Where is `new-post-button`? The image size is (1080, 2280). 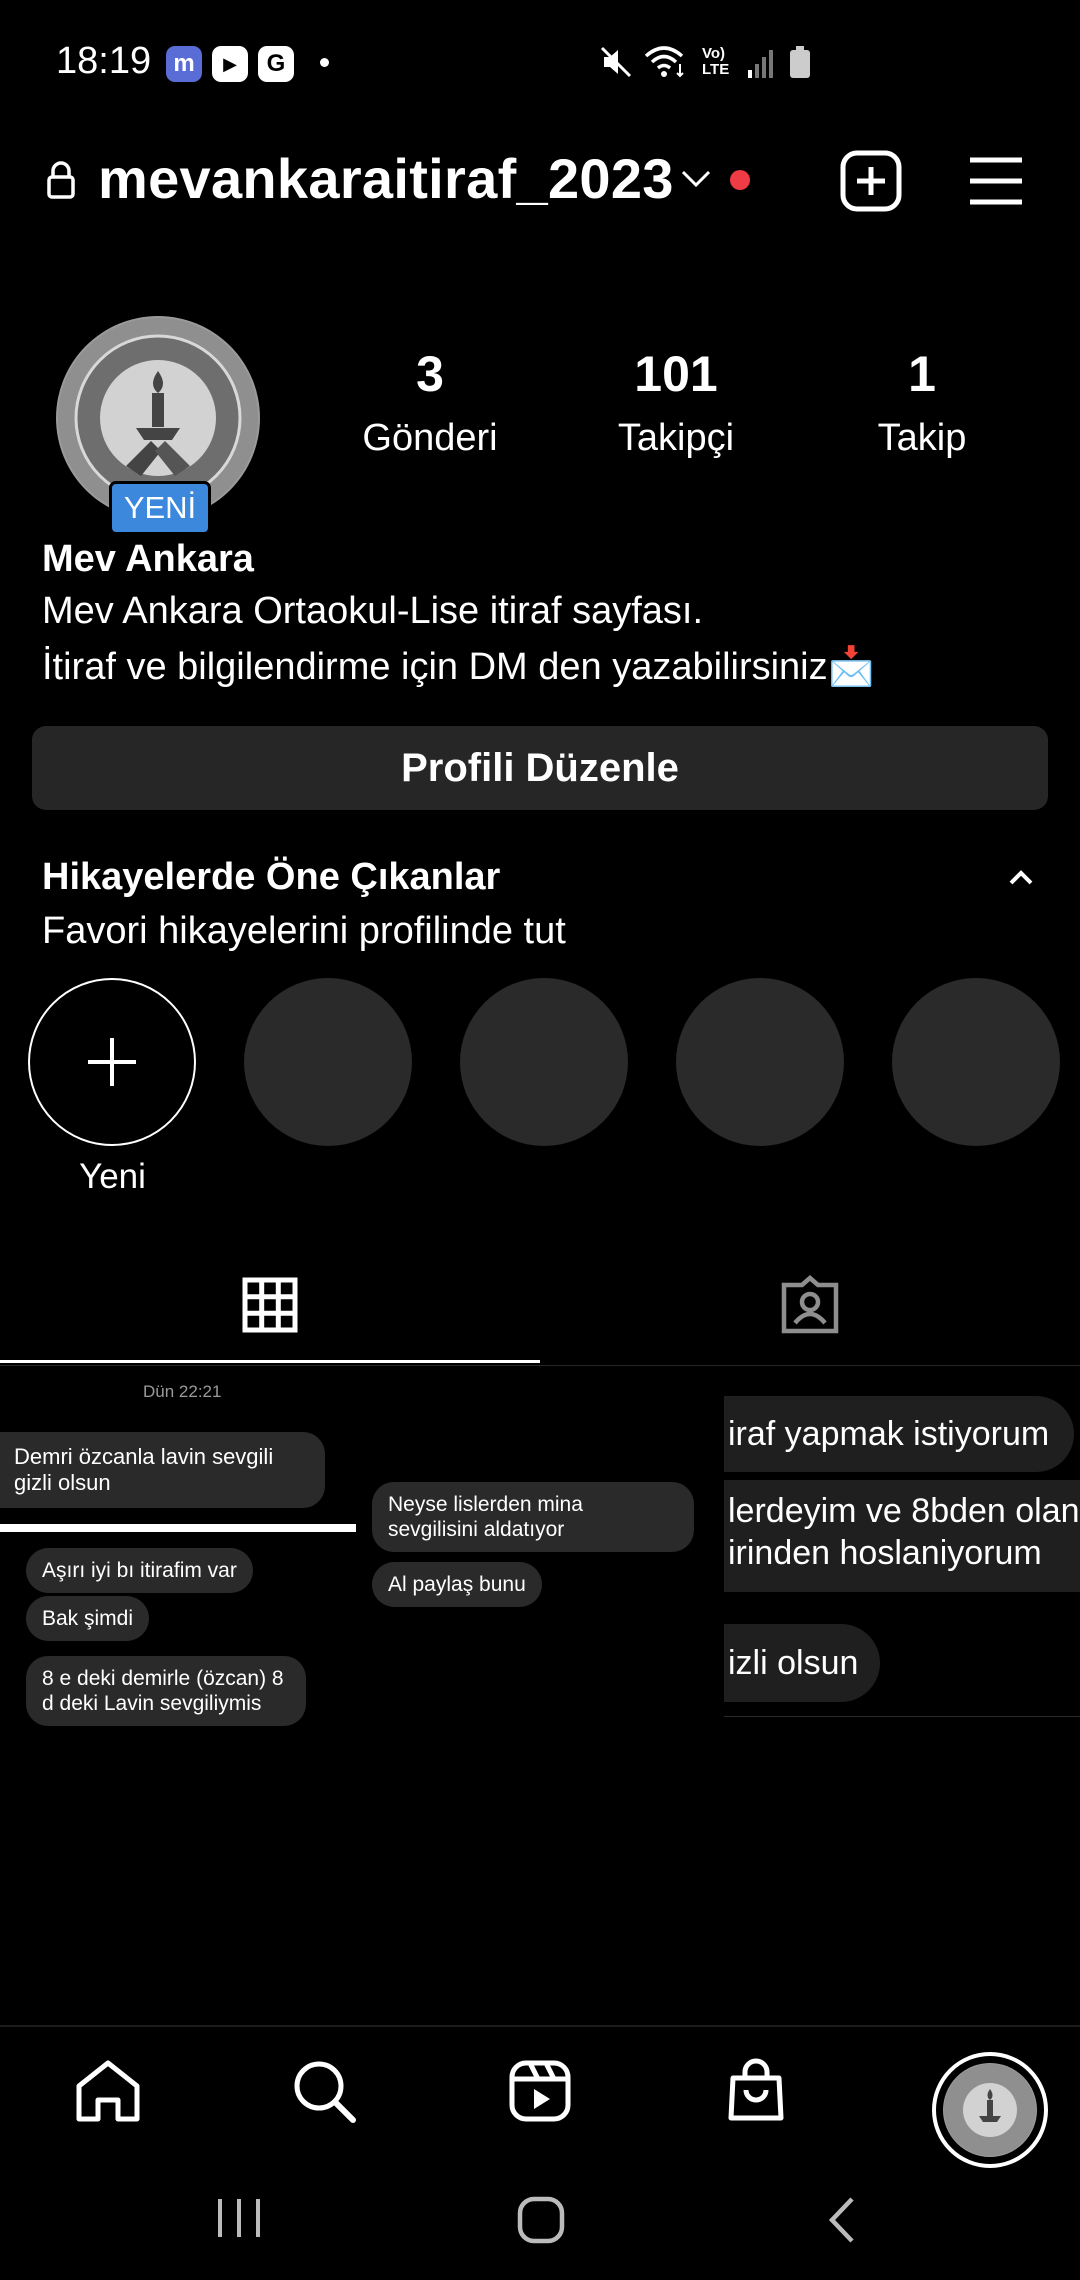
new-post-button is located at coordinates (871, 181).